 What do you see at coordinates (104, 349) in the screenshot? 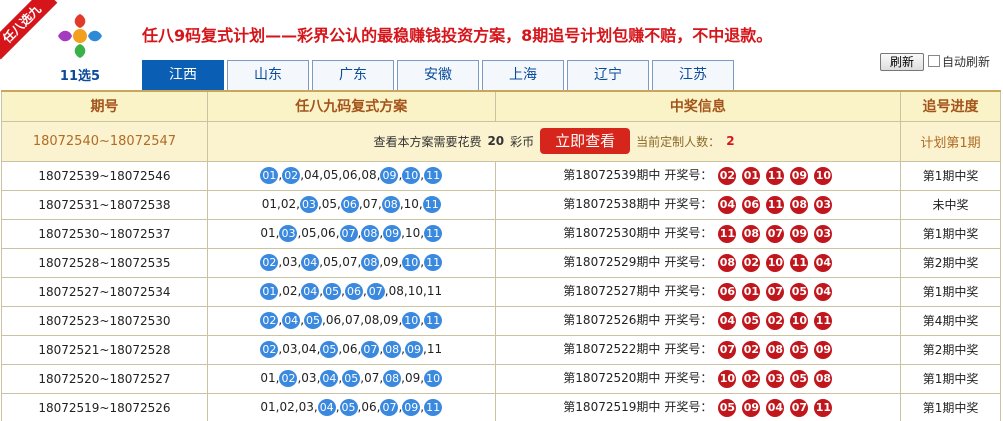
I see `row-period: 18072521~18072528` at bounding box center [104, 349].